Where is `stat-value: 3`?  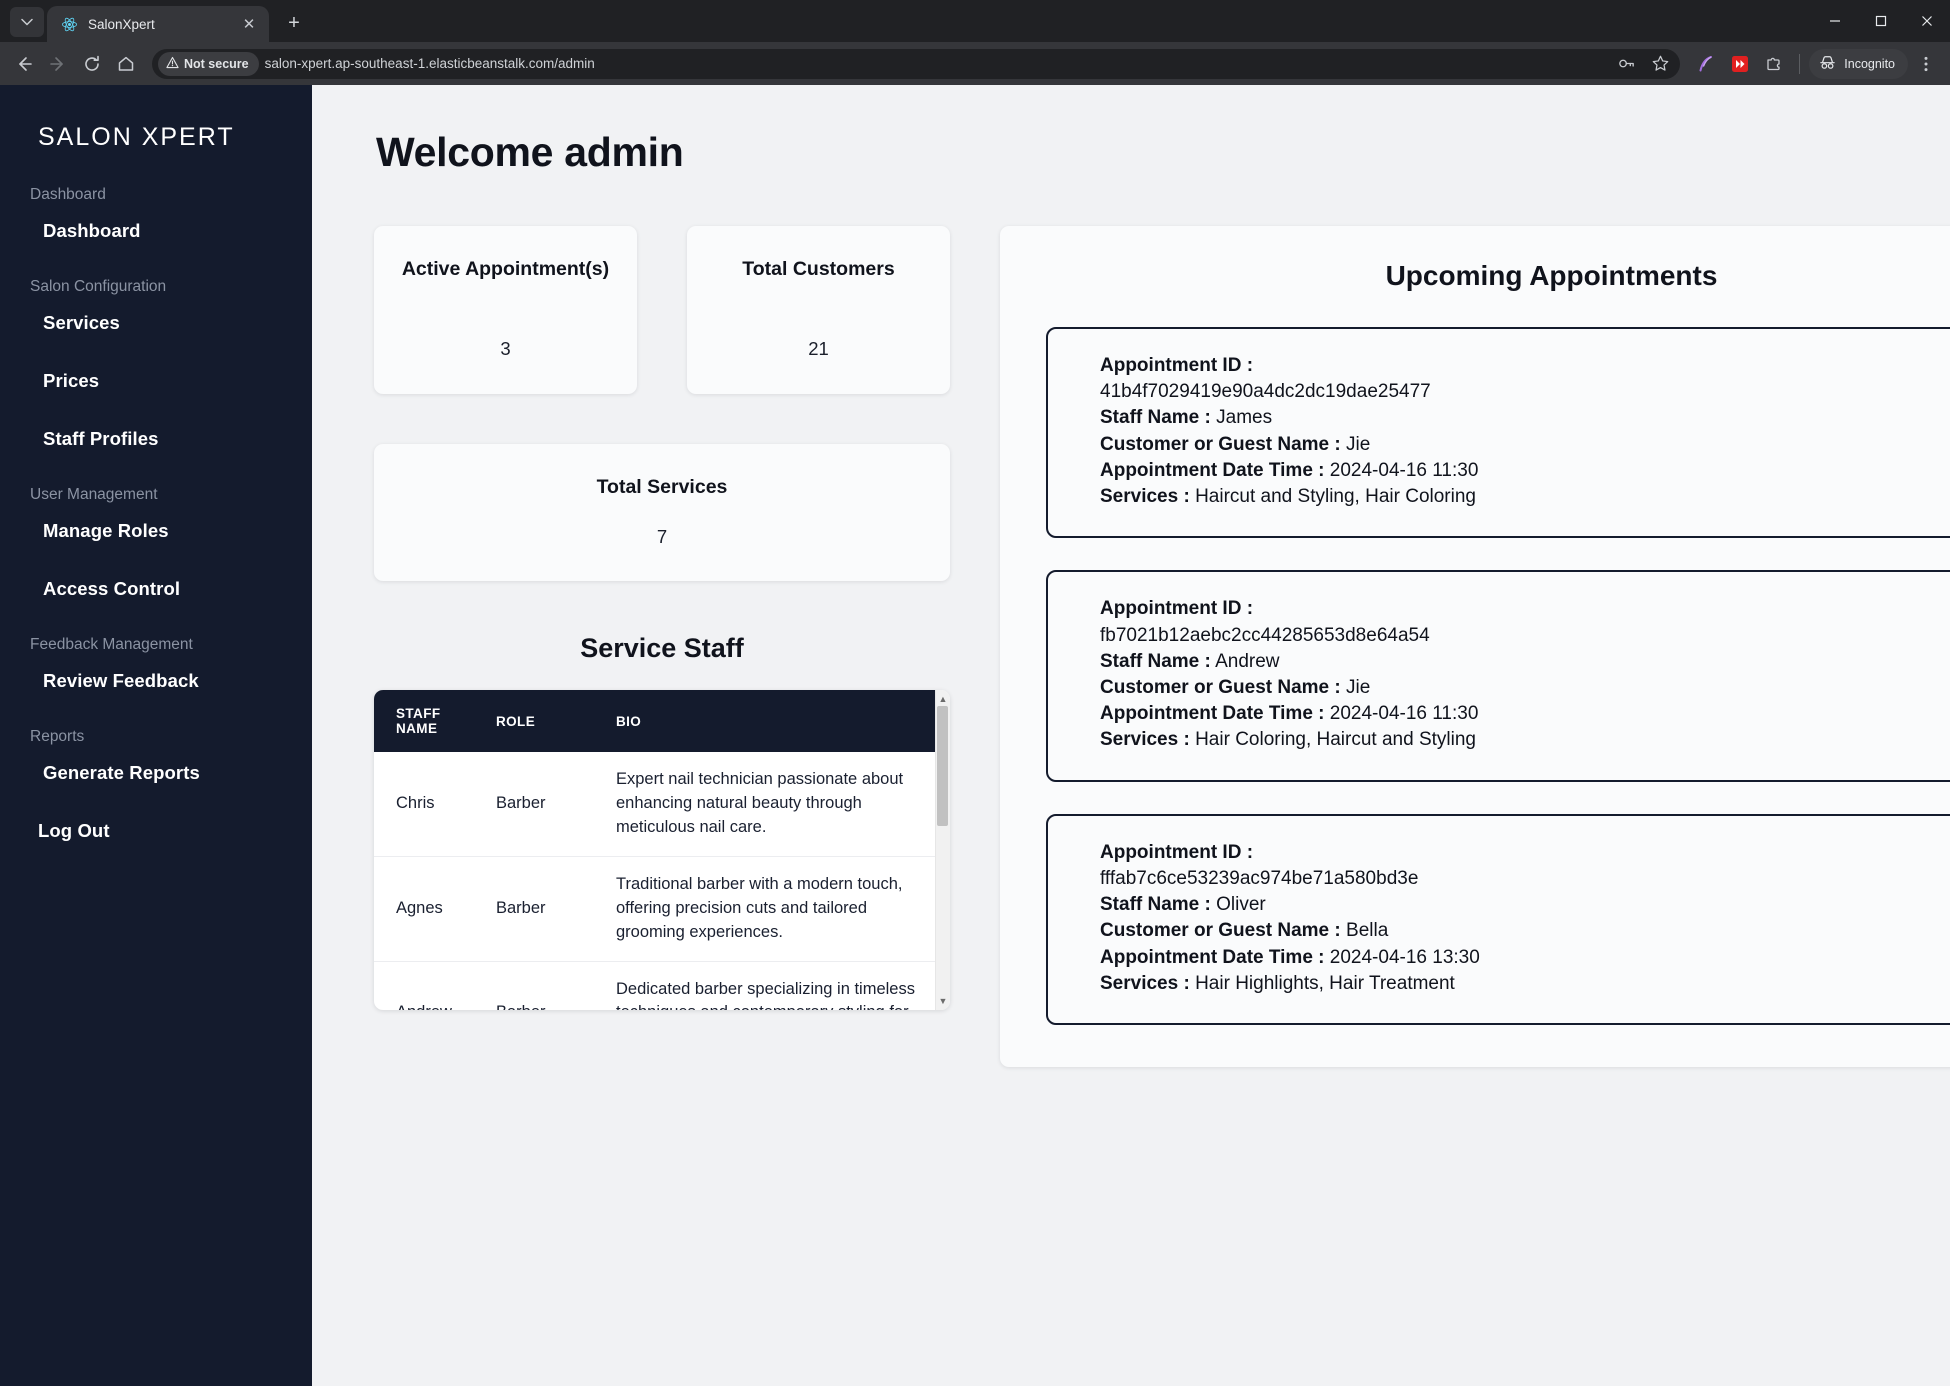
stat-value: 3 is located at coordinates (505, 348).